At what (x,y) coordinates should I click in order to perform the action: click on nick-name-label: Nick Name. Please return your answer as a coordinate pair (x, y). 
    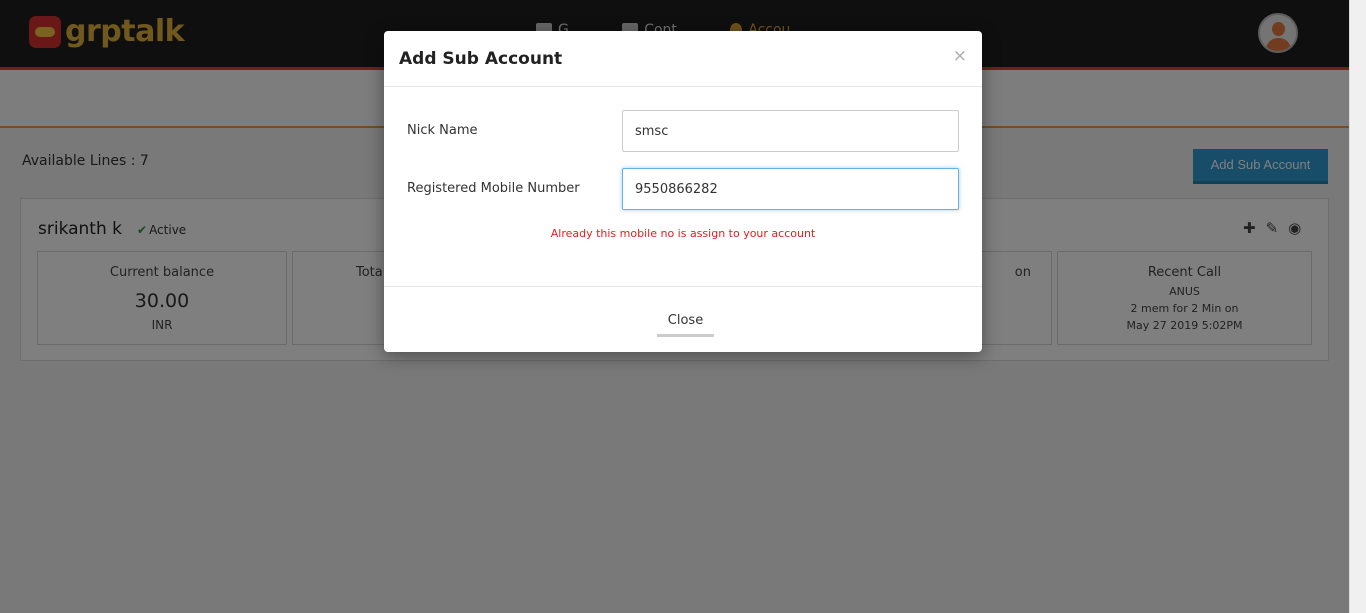
    Looking at the image, I should click on (442, 130).